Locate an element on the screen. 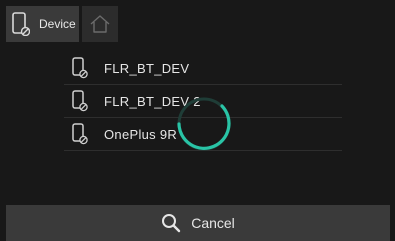 The height and width of the screenshot is (241, 395). device-list-item: FLR_BT_DEV is located at coordinates (203, 68).